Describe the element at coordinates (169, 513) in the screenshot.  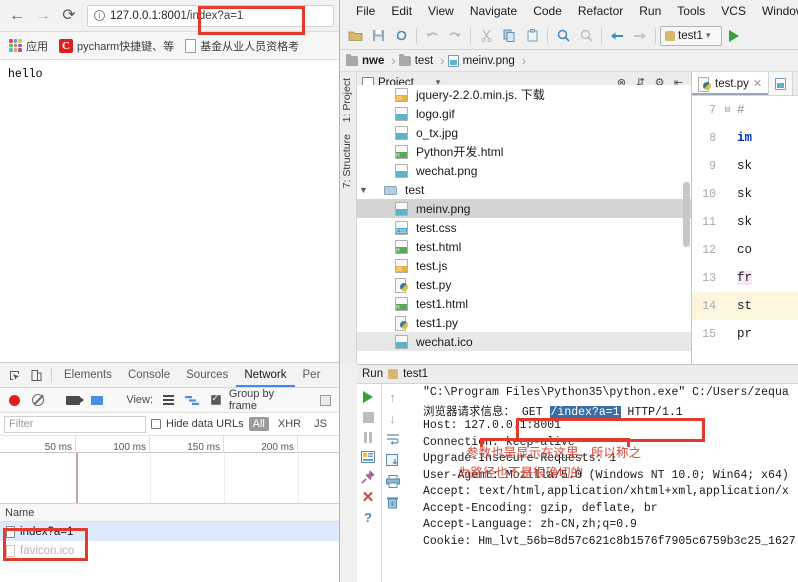
I see `requests-table-header: Name` at that location.